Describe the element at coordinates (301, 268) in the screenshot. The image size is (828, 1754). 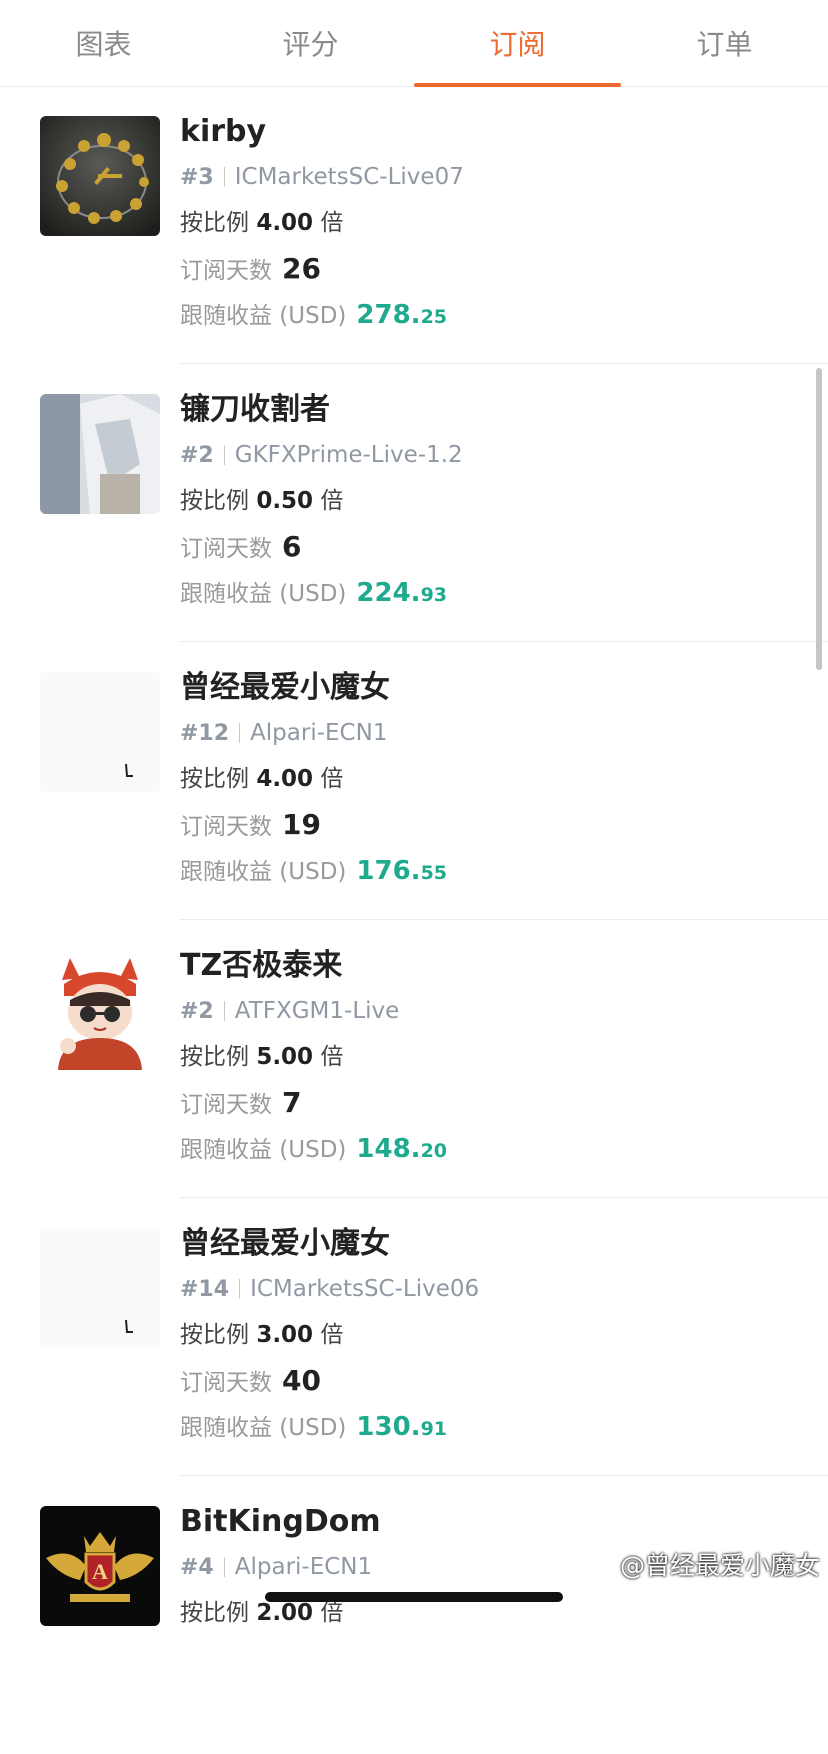
I see `days-value: 26` at that location.